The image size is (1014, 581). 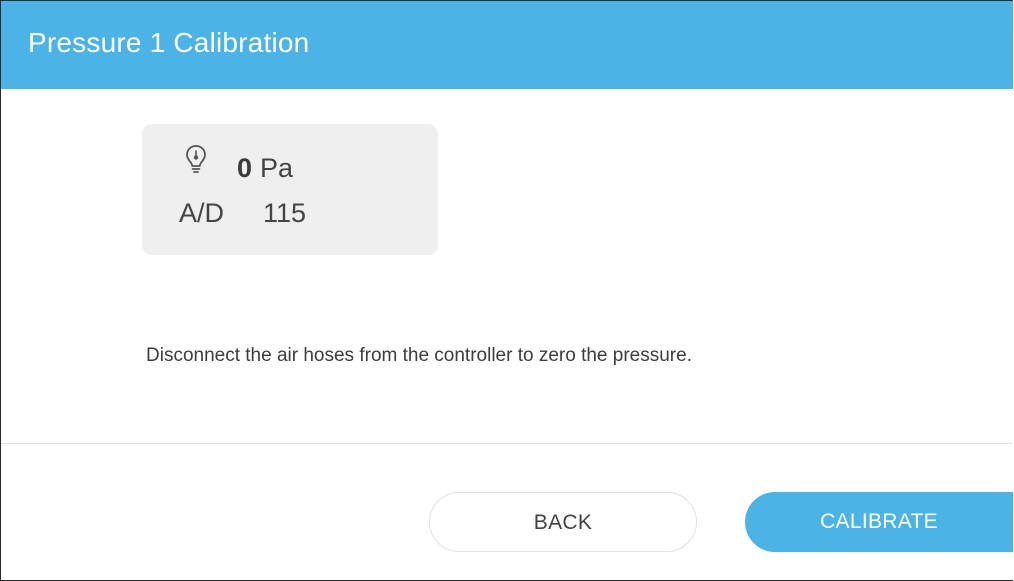 I want to click on dialog-title: Pressure 1 Calibration, so click(x=169, y=42).